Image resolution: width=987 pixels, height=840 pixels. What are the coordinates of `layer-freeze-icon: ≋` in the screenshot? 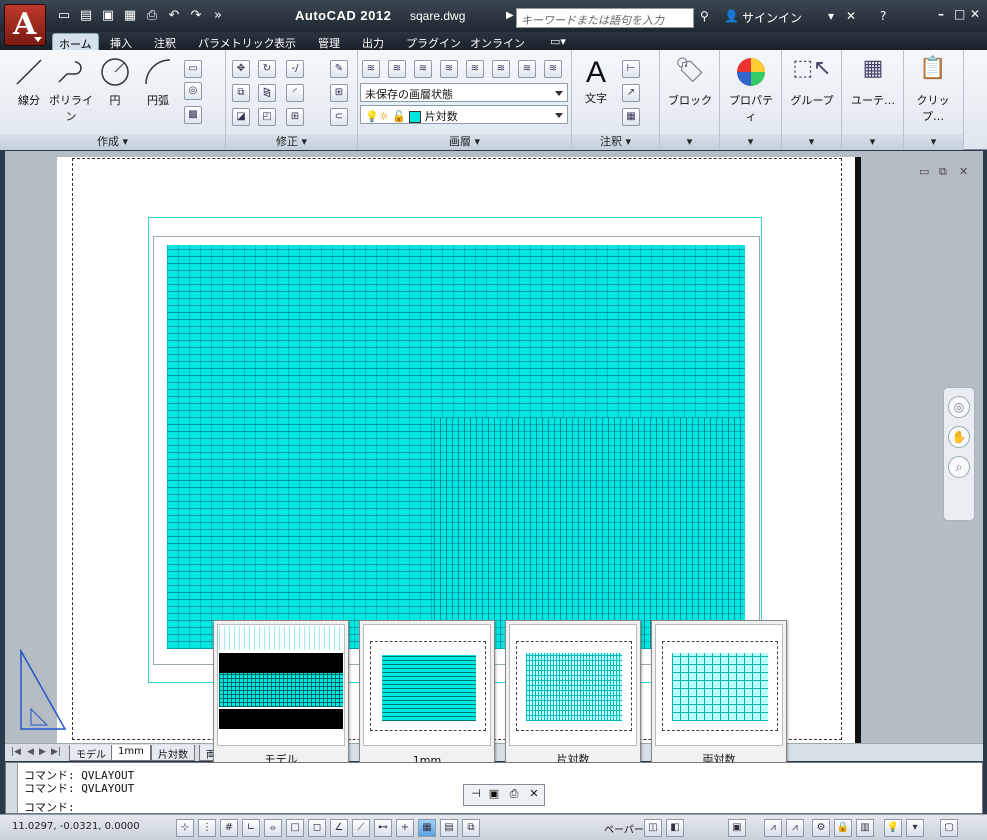 It's located at (475, 69).